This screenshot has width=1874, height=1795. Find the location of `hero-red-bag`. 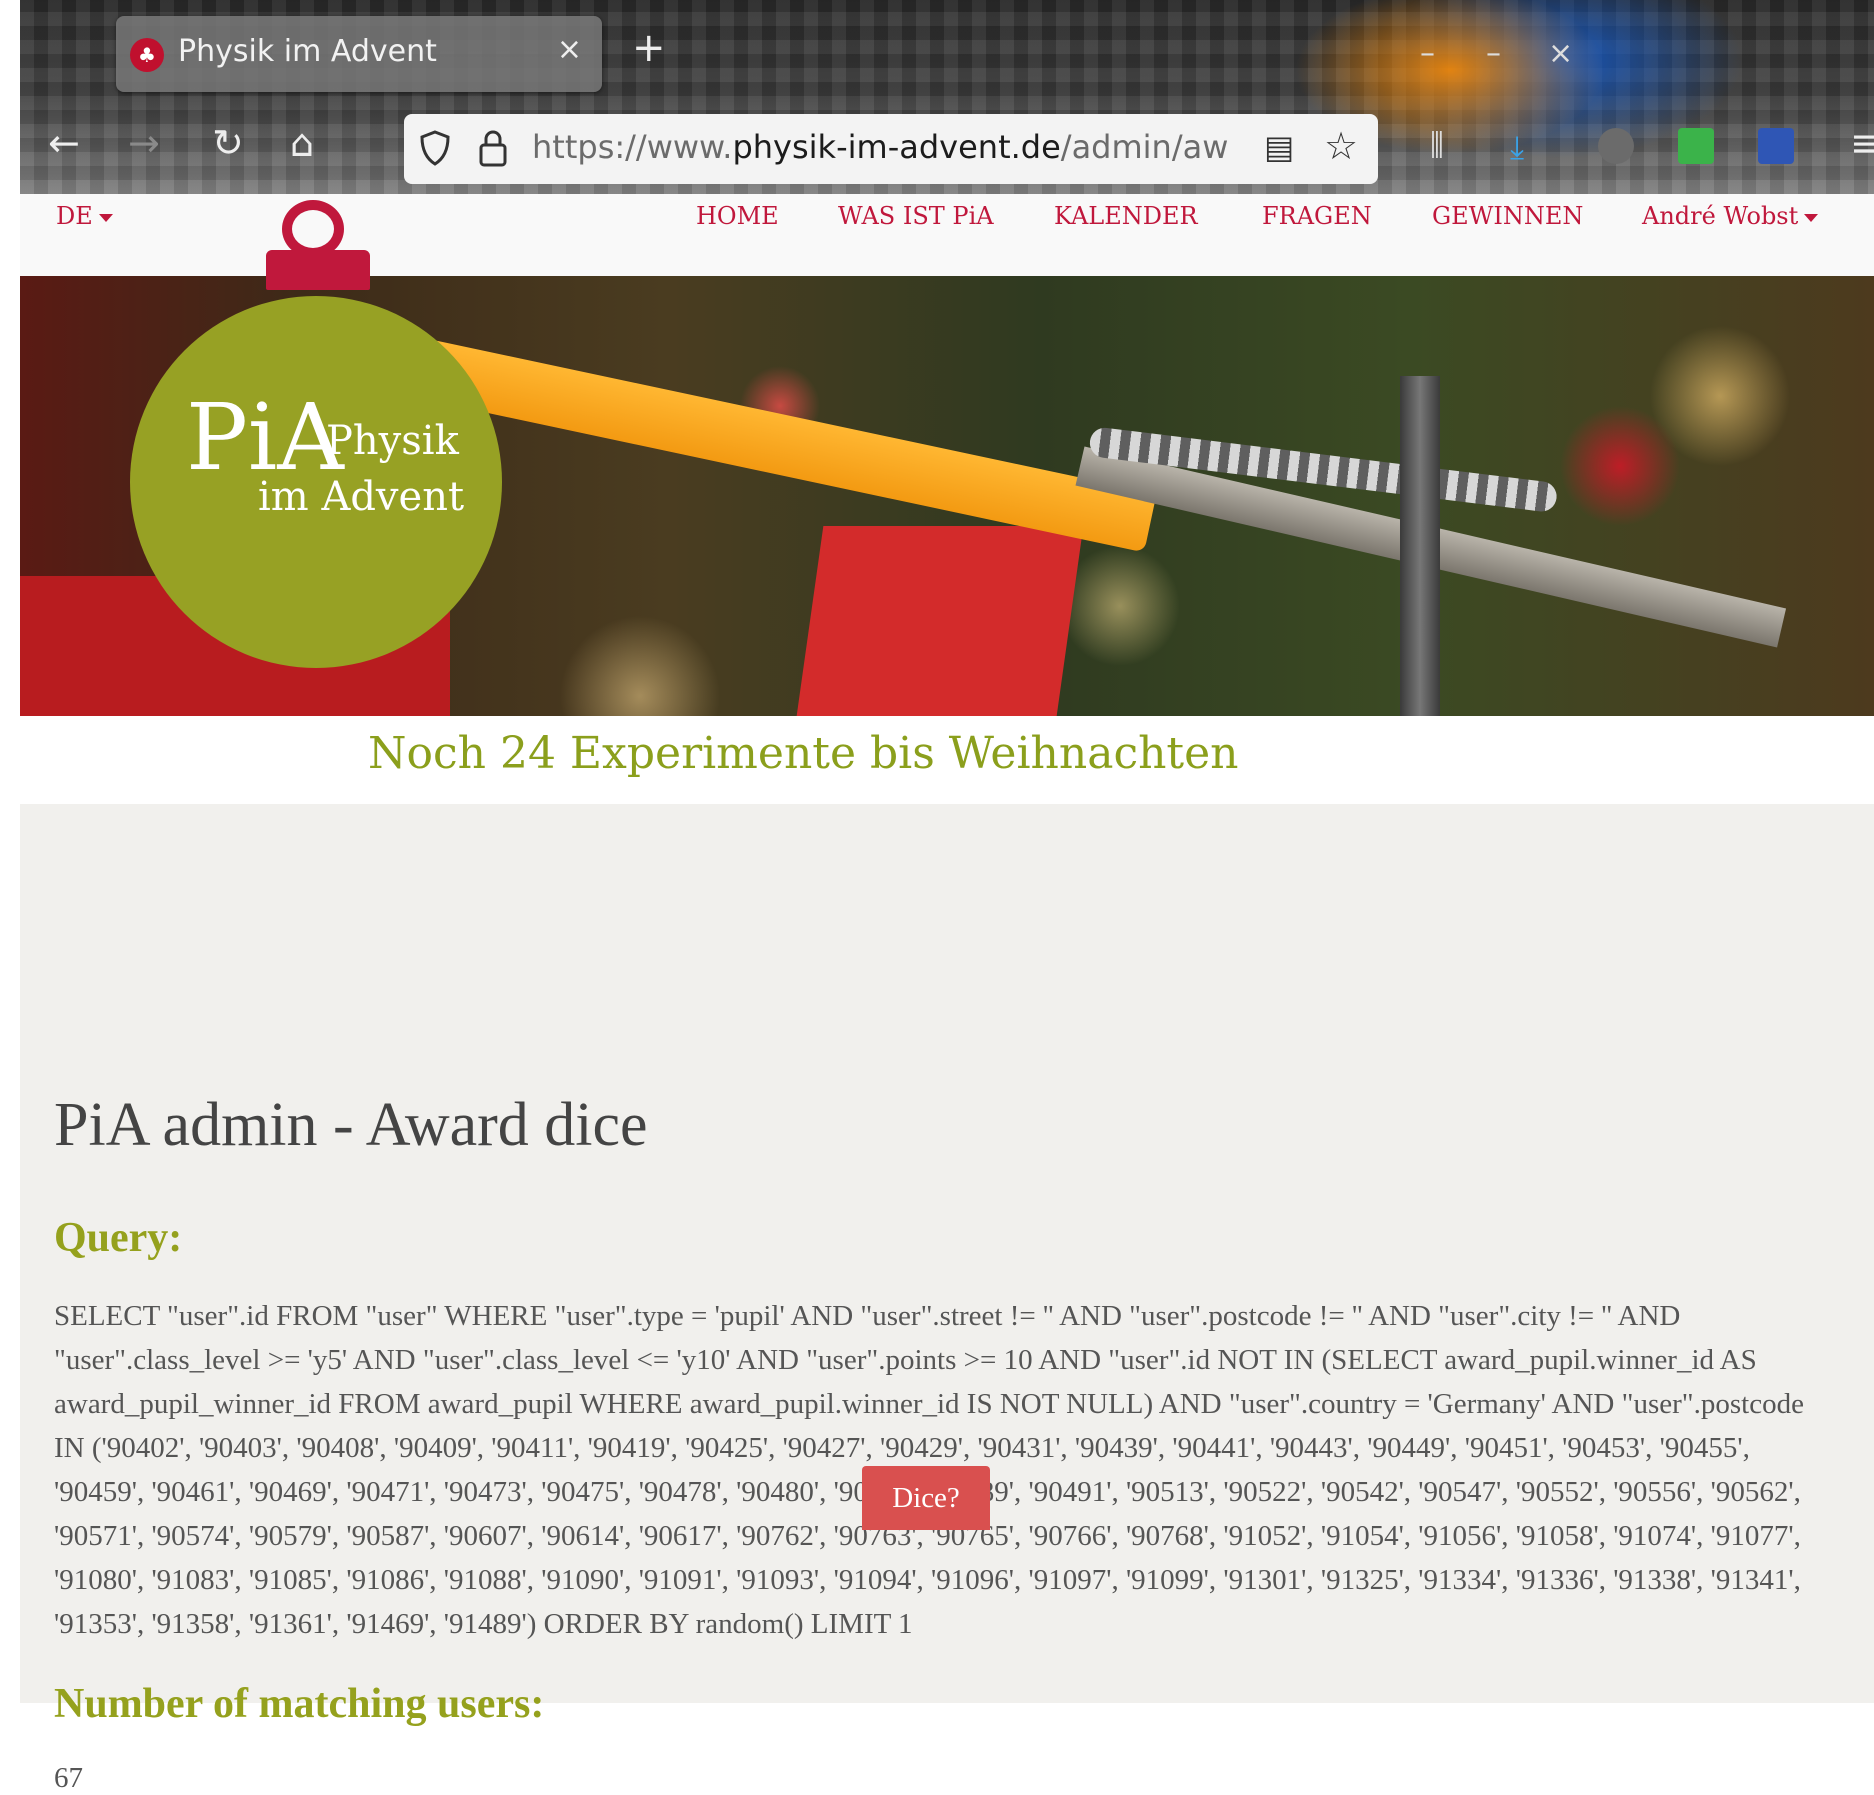

hero-red-bag is located at coordinates (940, 621).